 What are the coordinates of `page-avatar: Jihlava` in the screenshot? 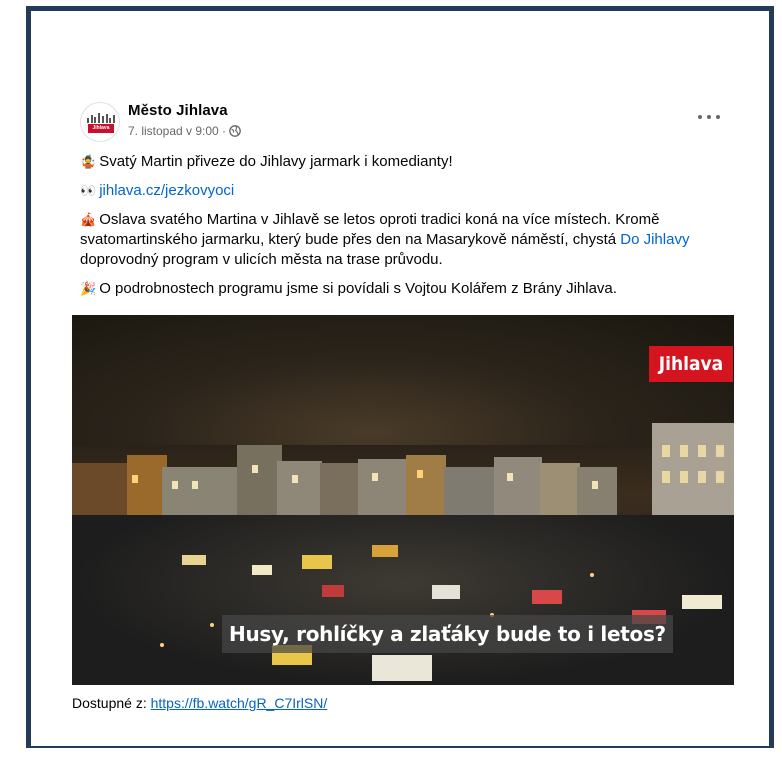 It's located at (100, 122).